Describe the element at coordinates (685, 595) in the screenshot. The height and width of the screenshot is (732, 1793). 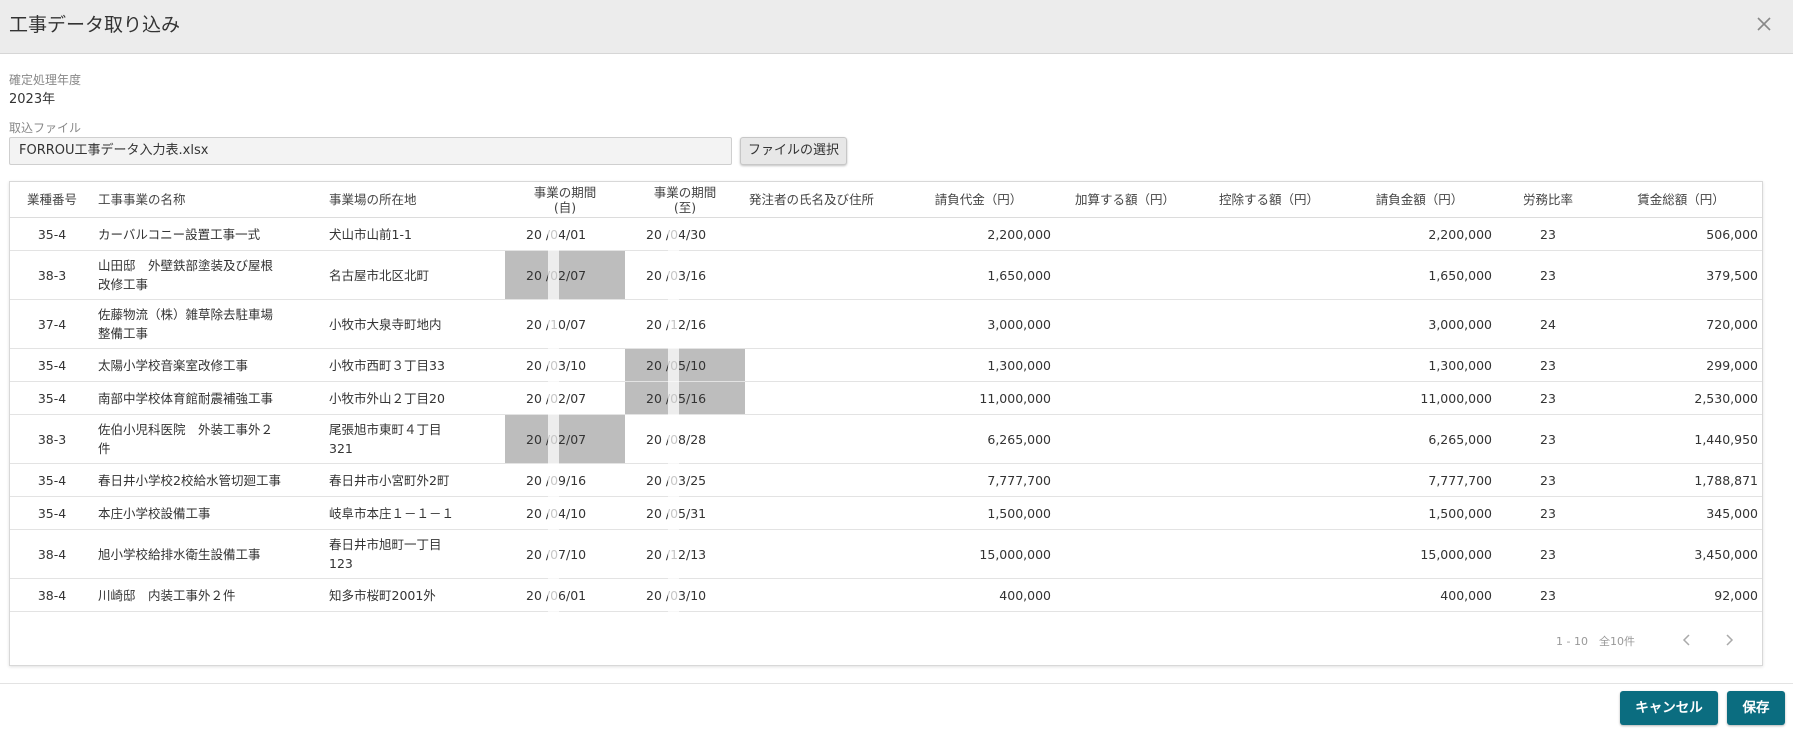
I see `cell-period-end: 20 /03/10` at that location.